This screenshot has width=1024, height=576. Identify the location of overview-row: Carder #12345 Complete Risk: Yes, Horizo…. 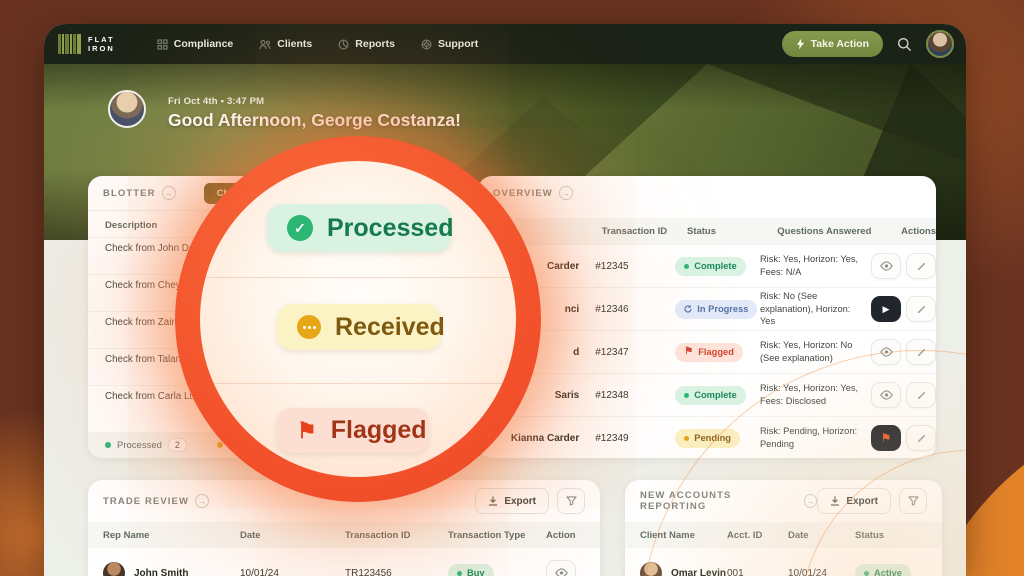
(707, 265).